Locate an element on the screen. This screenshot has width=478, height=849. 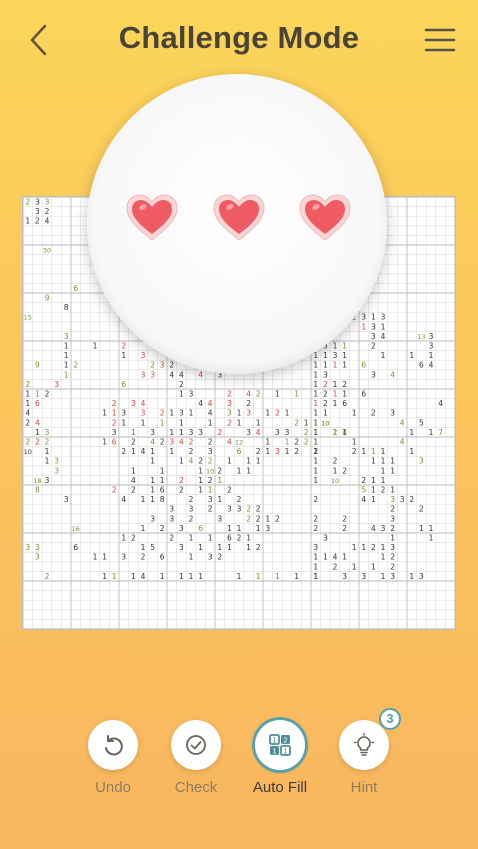
clue-number: 8 is located at coordinates (66, 307).